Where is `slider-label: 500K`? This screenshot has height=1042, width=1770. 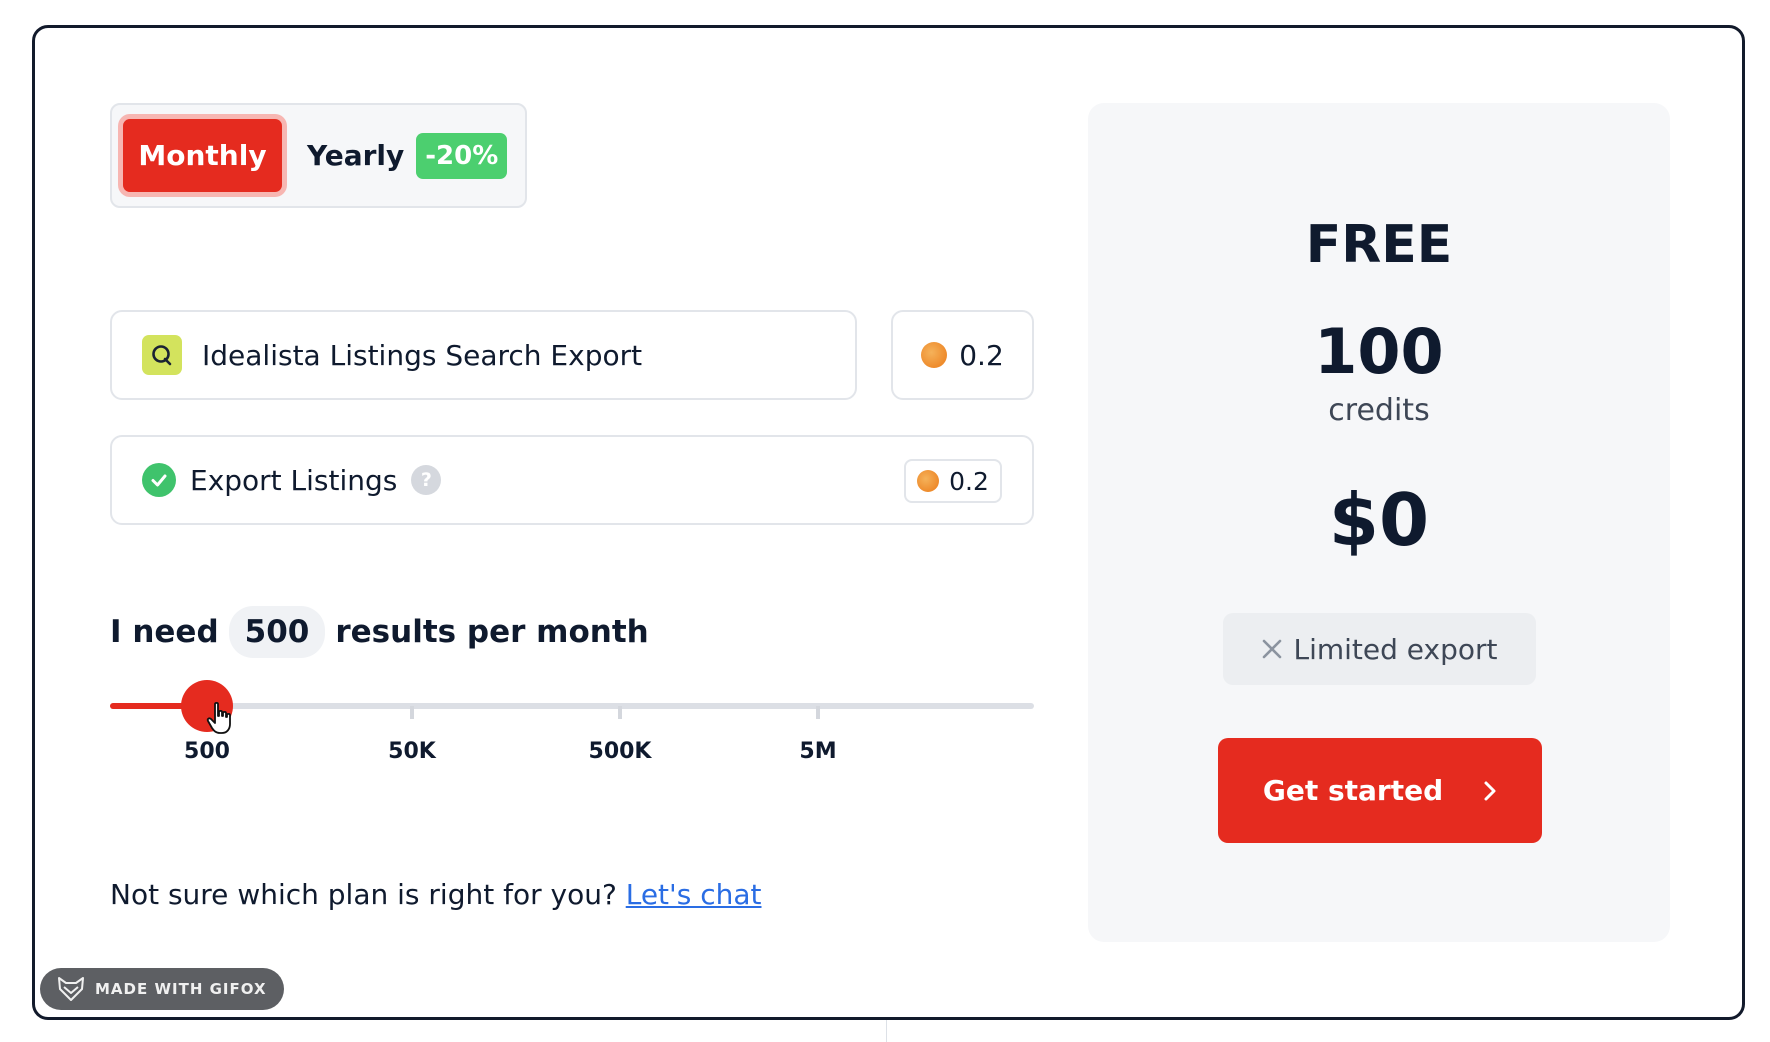 slider-label: 500K is located at coordinates (620, 751).